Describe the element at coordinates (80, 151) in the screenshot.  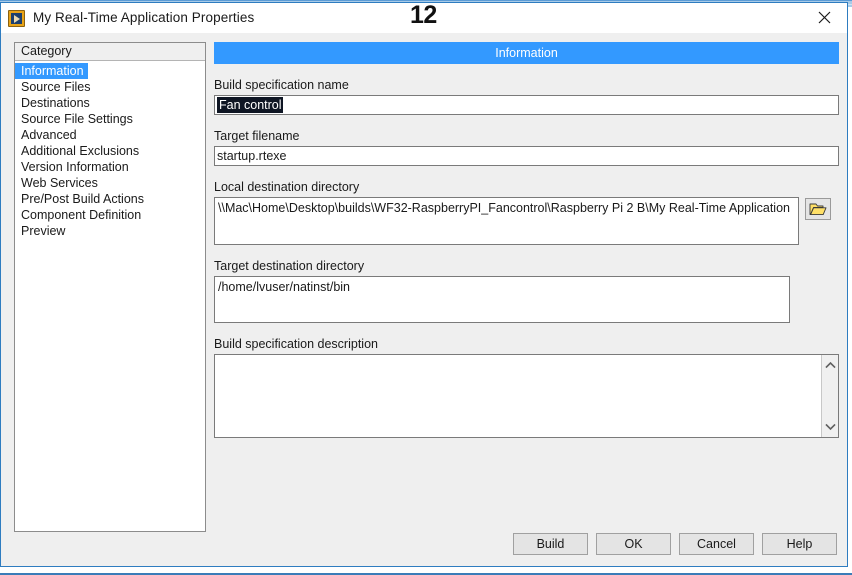
I see `sidebar-item-label: Additional Exclusions` at that location.